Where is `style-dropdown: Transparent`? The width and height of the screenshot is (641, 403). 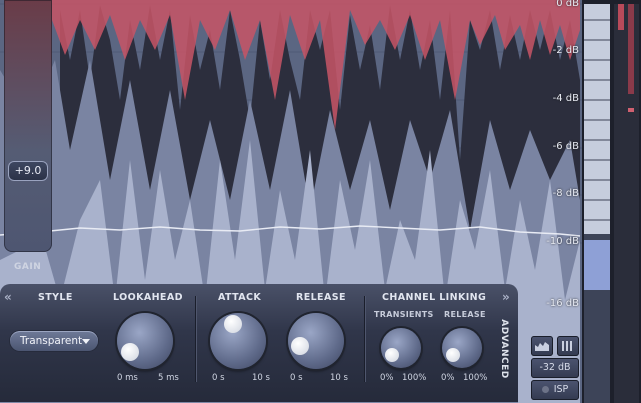 style-dropdown: Transparent is located at coordinates (54, 341).